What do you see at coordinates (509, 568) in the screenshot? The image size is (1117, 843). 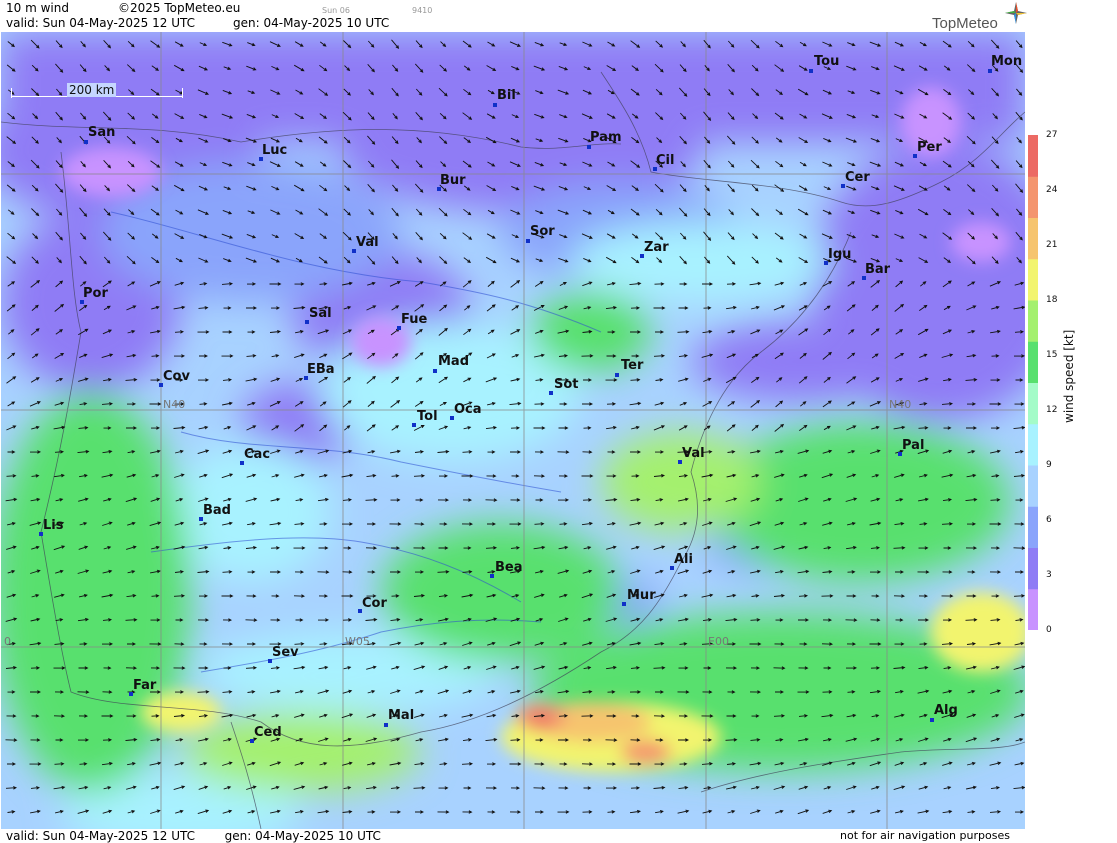 I see `city-label-bea: Bea` at bounding box center [509, 568].